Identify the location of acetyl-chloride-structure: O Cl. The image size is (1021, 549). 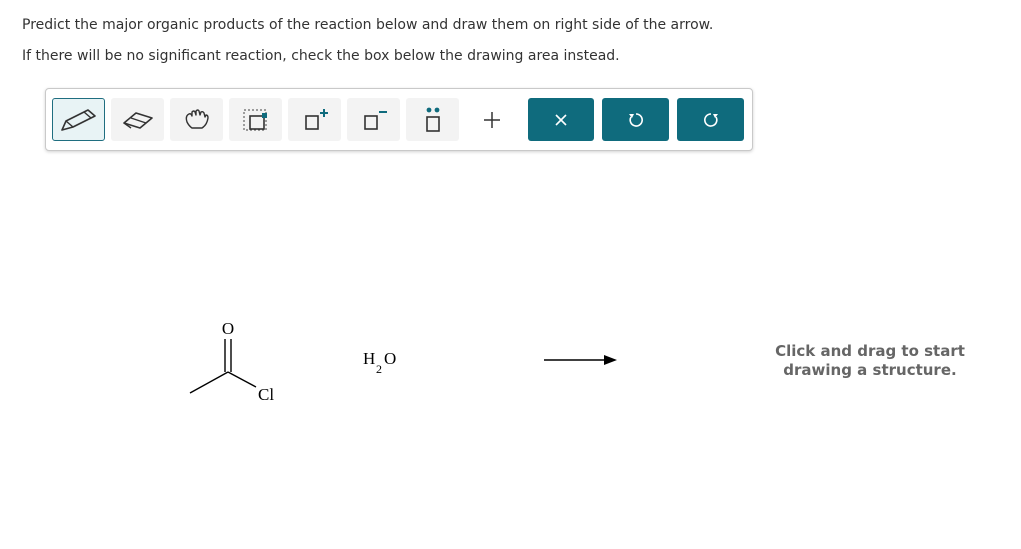
(231, 361).